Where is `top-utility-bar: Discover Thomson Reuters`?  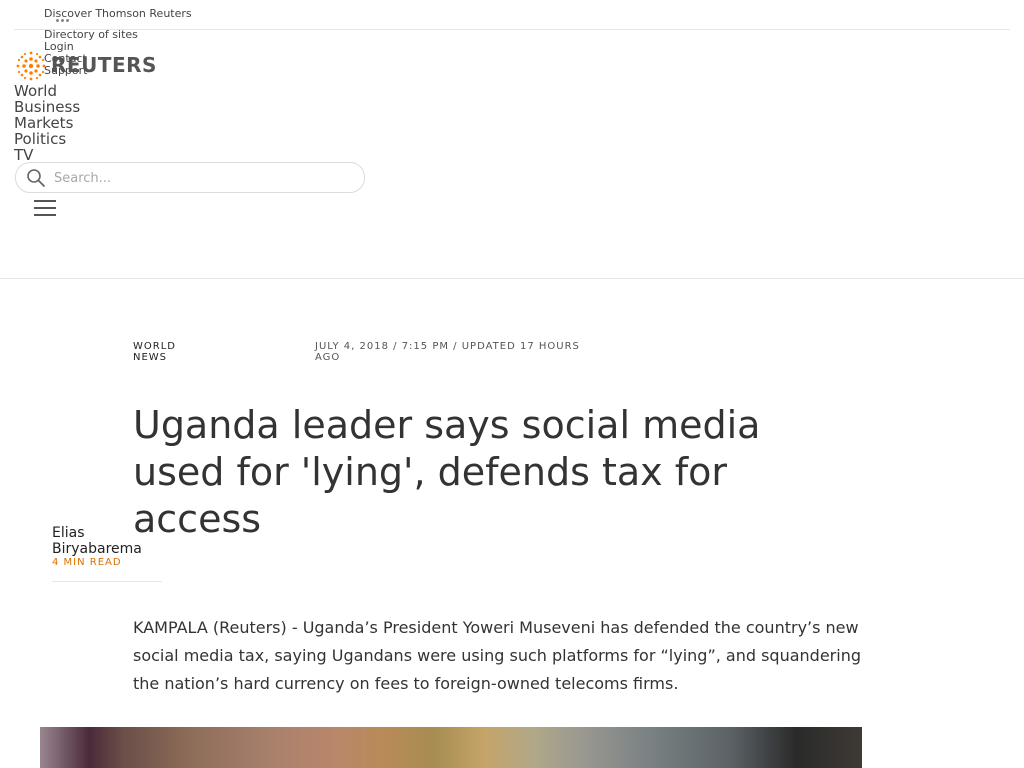 top-utility-bar: Discover Thomson Reuters is located at coordinates (512, 15).